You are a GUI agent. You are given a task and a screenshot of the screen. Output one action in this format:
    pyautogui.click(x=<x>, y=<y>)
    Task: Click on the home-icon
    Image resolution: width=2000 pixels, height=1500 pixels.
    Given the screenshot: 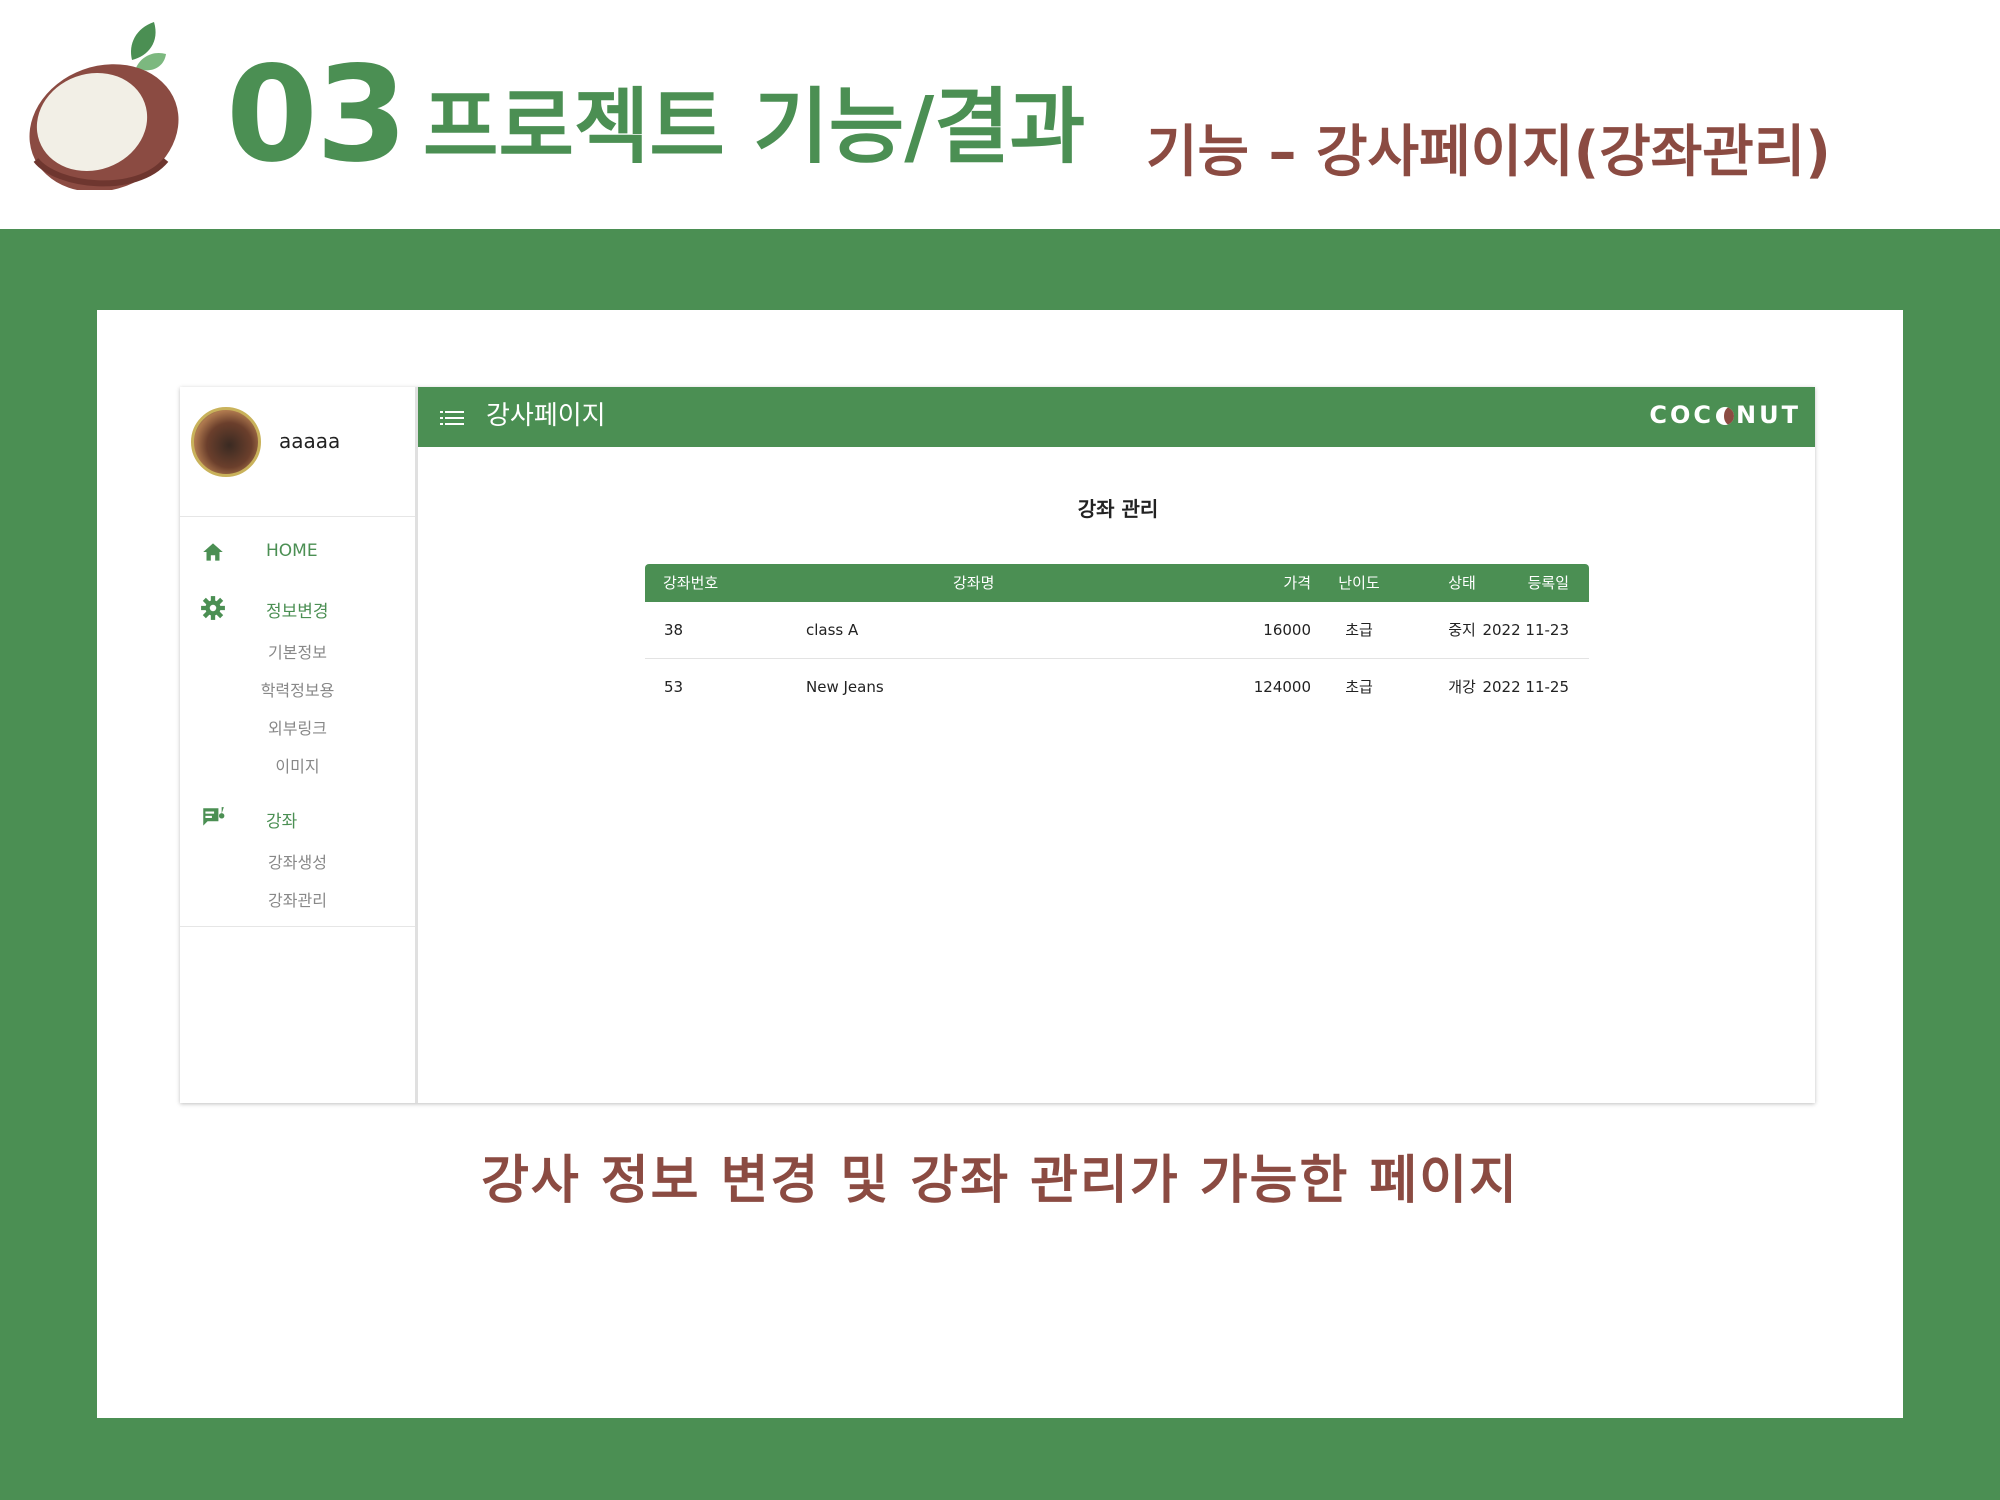 What is the action you would take?
    pyautogui.click(x=213, y=552)
    